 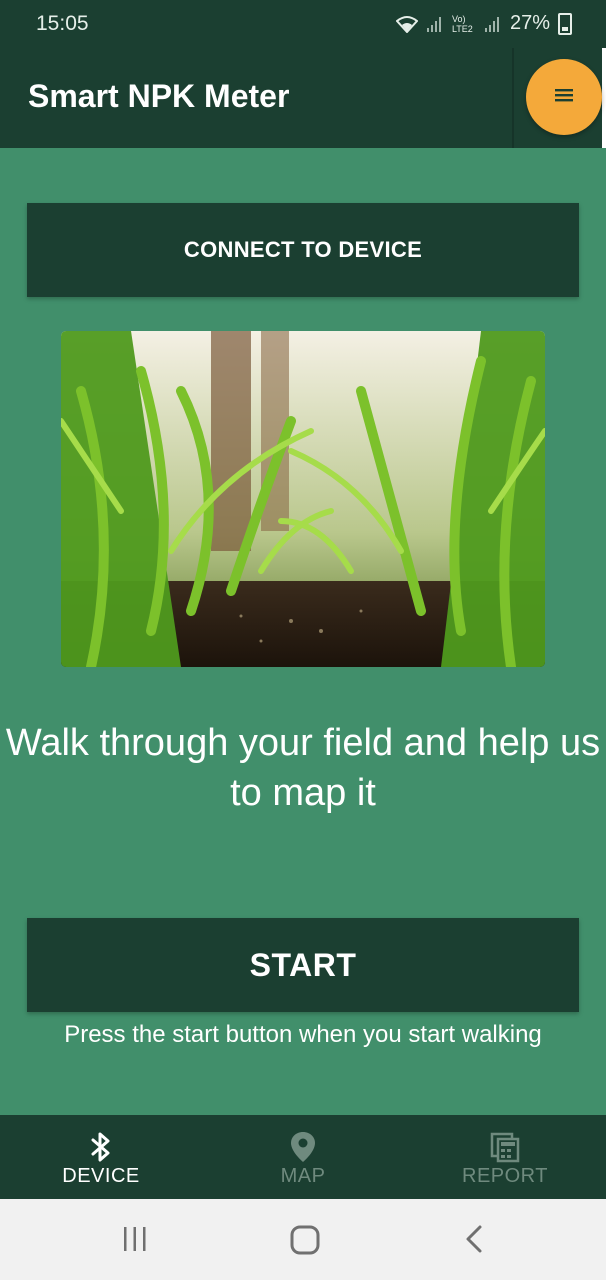 What do you see at coordinates (101, 1176) in the screenshot?
I see `nav-label-device: DEVICE` at bounding box center [101, 1176].